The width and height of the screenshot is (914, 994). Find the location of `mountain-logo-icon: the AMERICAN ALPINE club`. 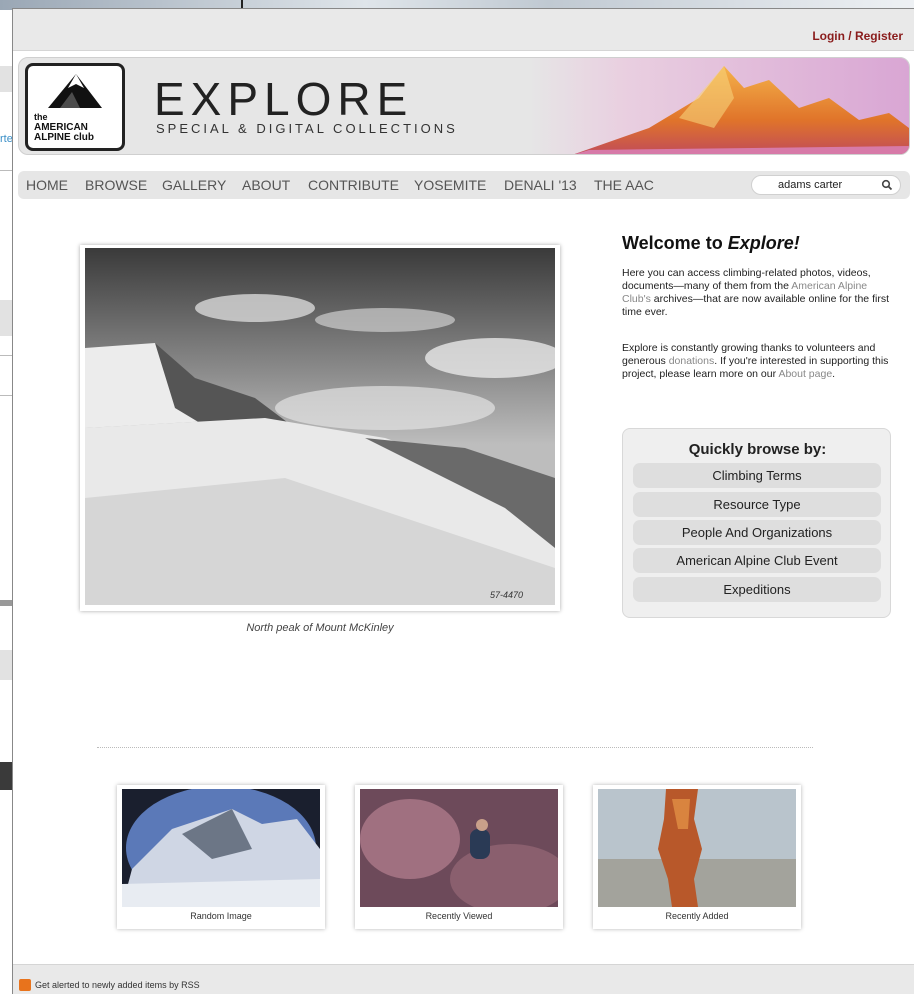

mountain-logo-icon: the AMERICAN ALPINE club is located at coordinates (68, 108).